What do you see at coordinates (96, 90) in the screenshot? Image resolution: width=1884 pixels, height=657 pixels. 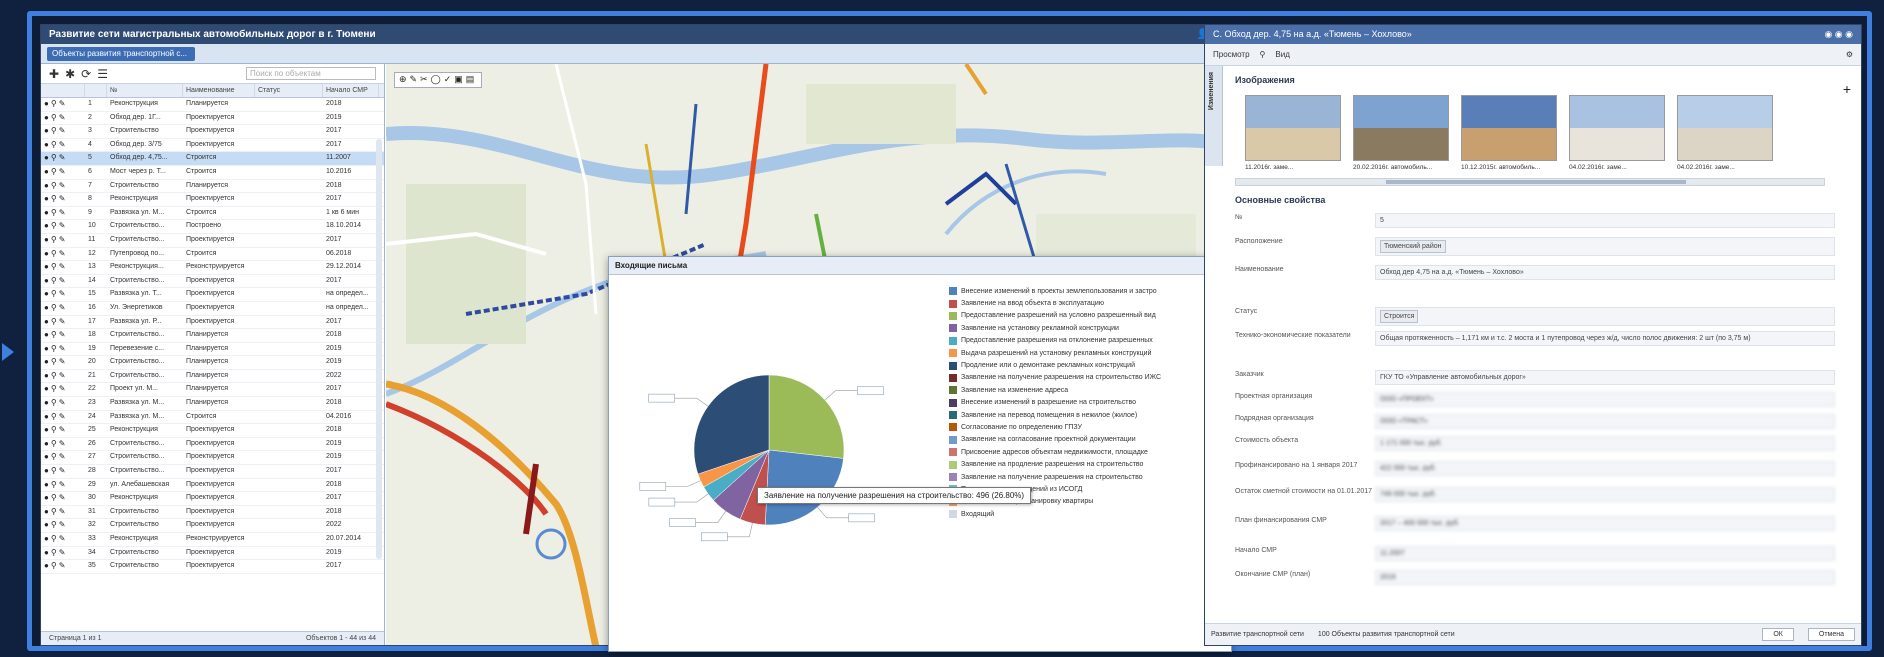 I see `table-column-header` at bounding box center [96, 90].